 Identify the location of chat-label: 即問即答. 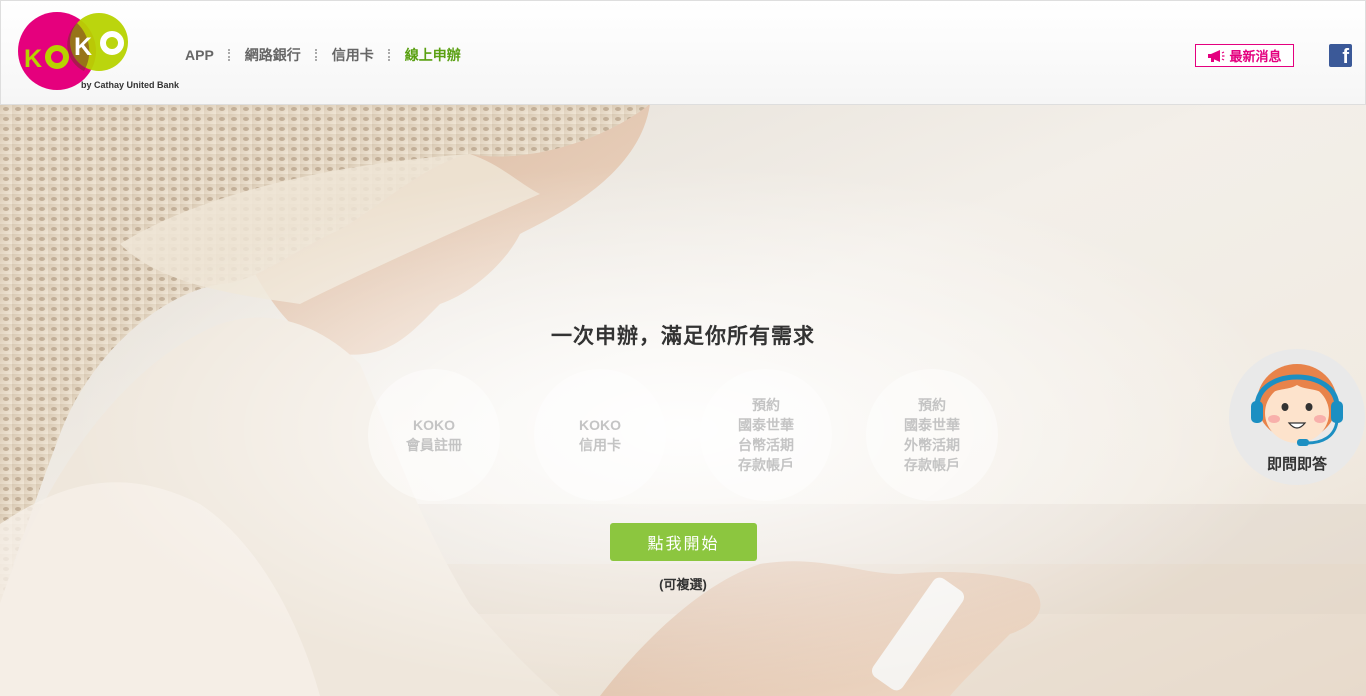
(1296, 464).